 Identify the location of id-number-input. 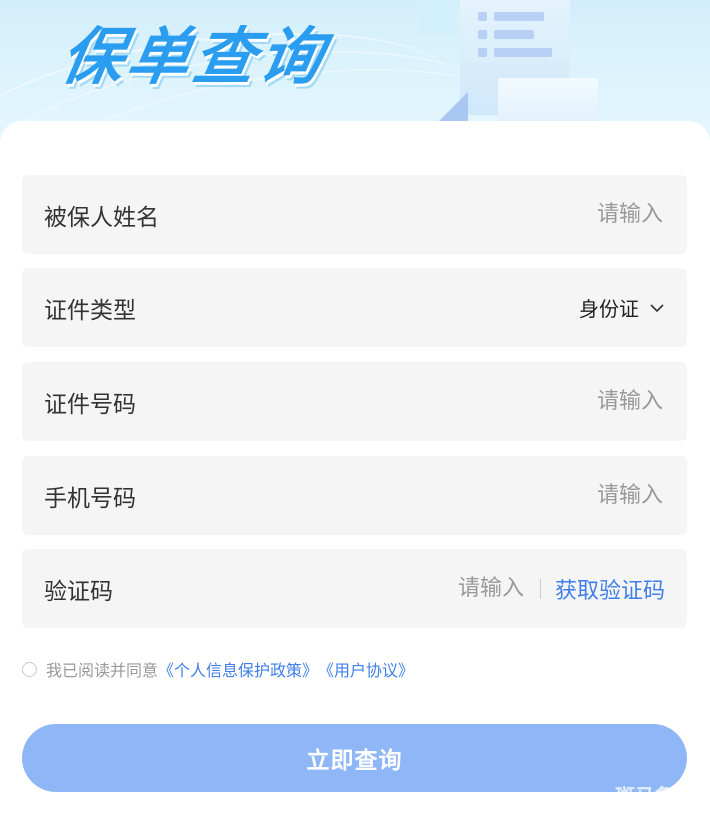
(543, 401).